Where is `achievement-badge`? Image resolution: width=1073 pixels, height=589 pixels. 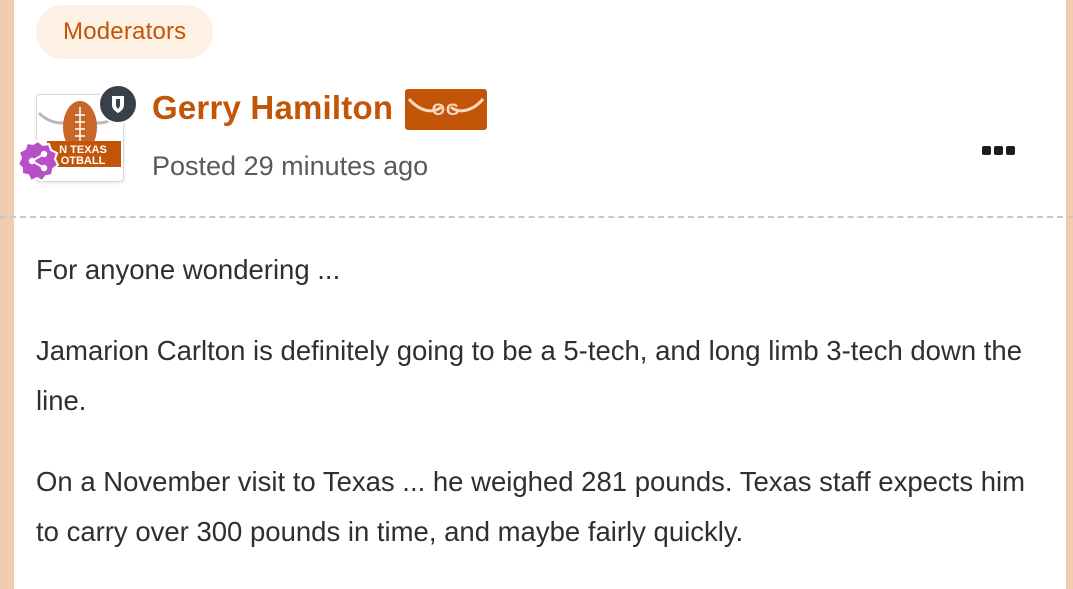 achievement-badge is located at coordinates (38, 161).